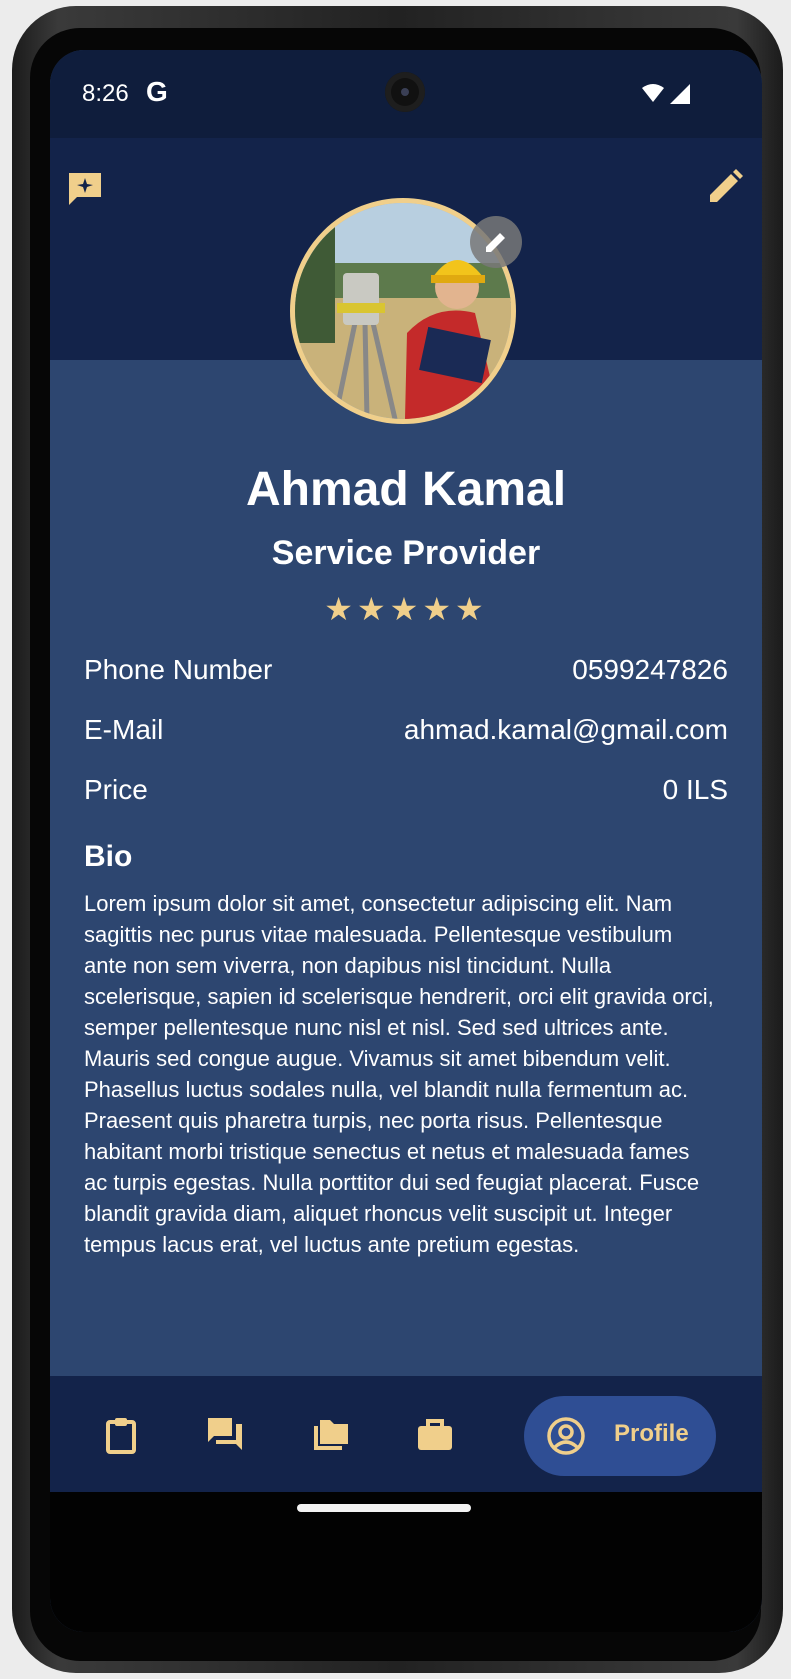 The image size is (791, 1679). I want to click on nav-clipboard, so click(121, 1435).